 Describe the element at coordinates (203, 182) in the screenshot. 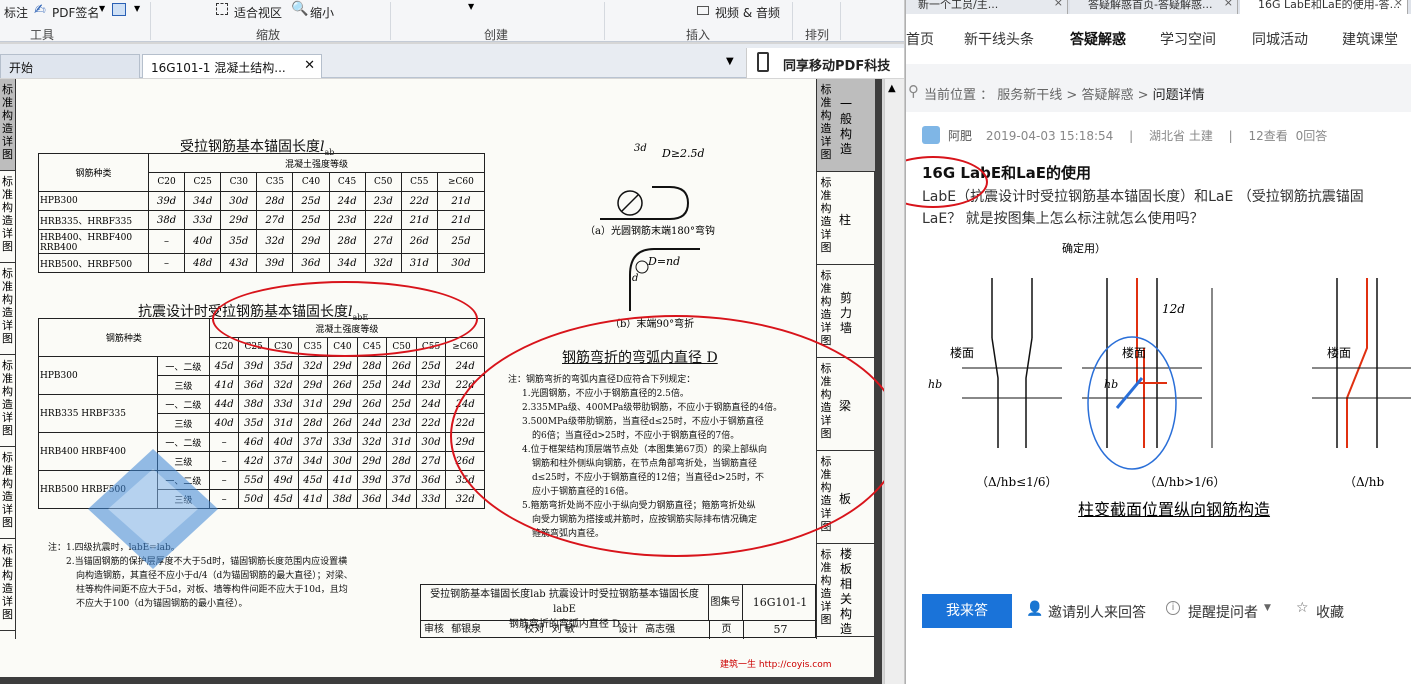

I see `table-header-grade: C25` at that location.